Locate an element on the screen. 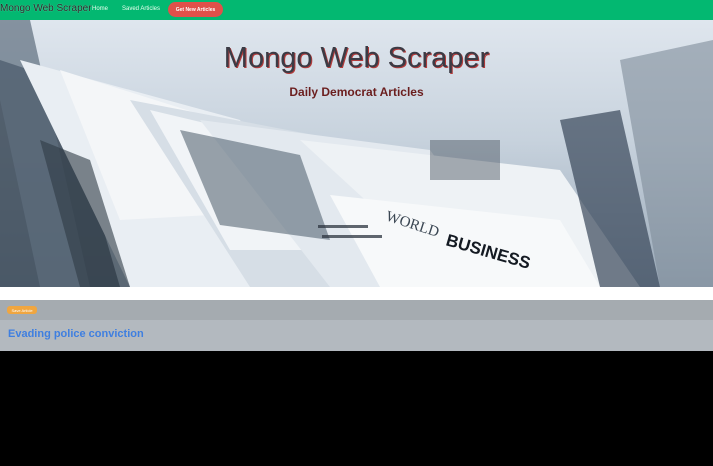 The height and width of the screenshot is (466, 713). navbar-brand: Mongo Web Scraper is located at coordinates (46, 8).